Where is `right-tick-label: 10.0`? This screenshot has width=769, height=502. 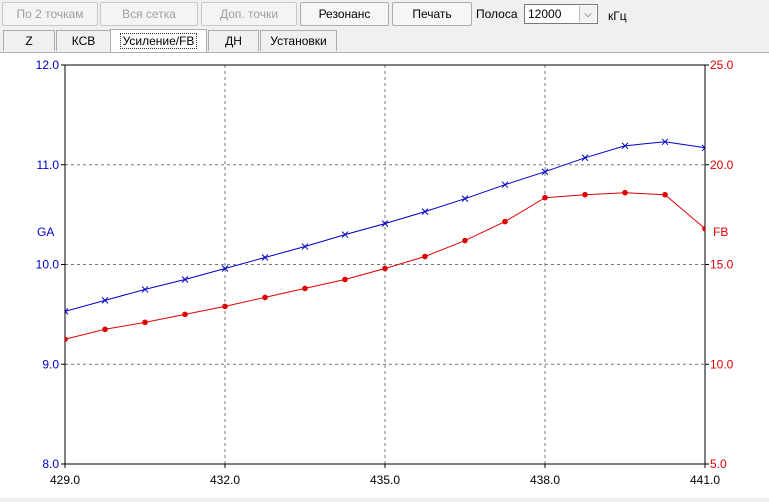
right-tick-label: 10.0 is located at coordinates (722, 364).